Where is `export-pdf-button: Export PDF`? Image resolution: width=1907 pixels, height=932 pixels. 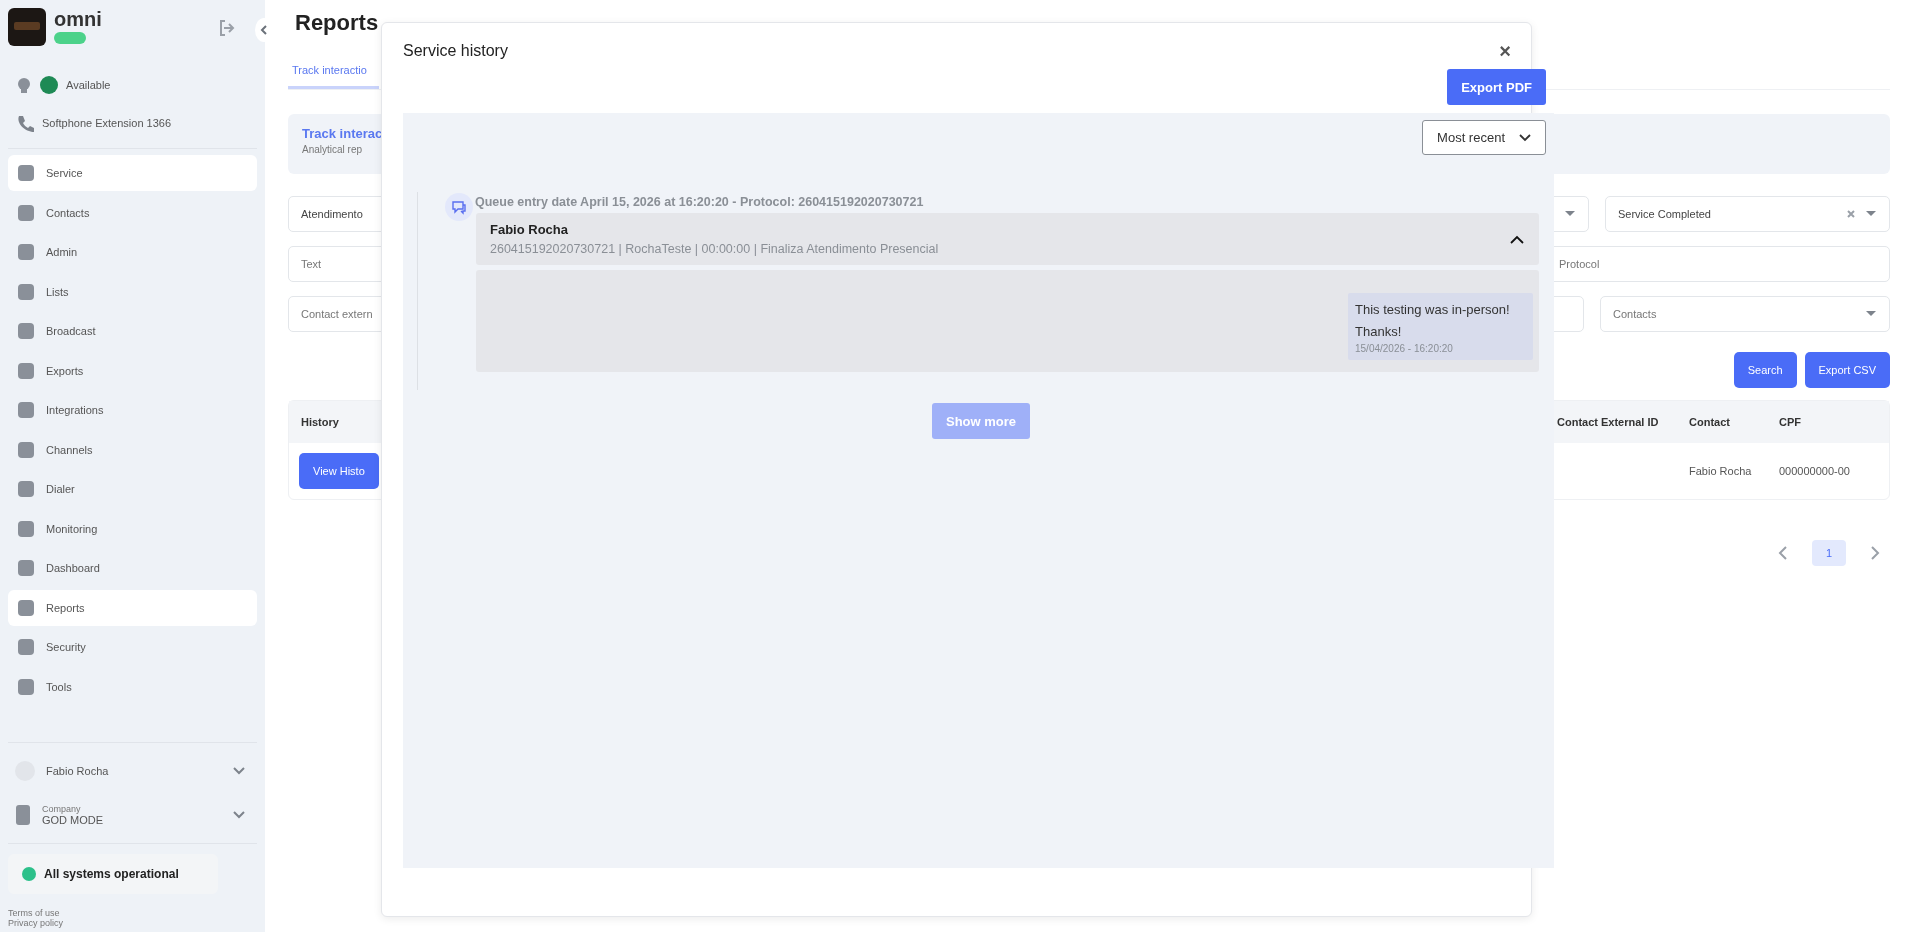
export-pdf-button: Export PDF is located at coordinates (1496, 87).